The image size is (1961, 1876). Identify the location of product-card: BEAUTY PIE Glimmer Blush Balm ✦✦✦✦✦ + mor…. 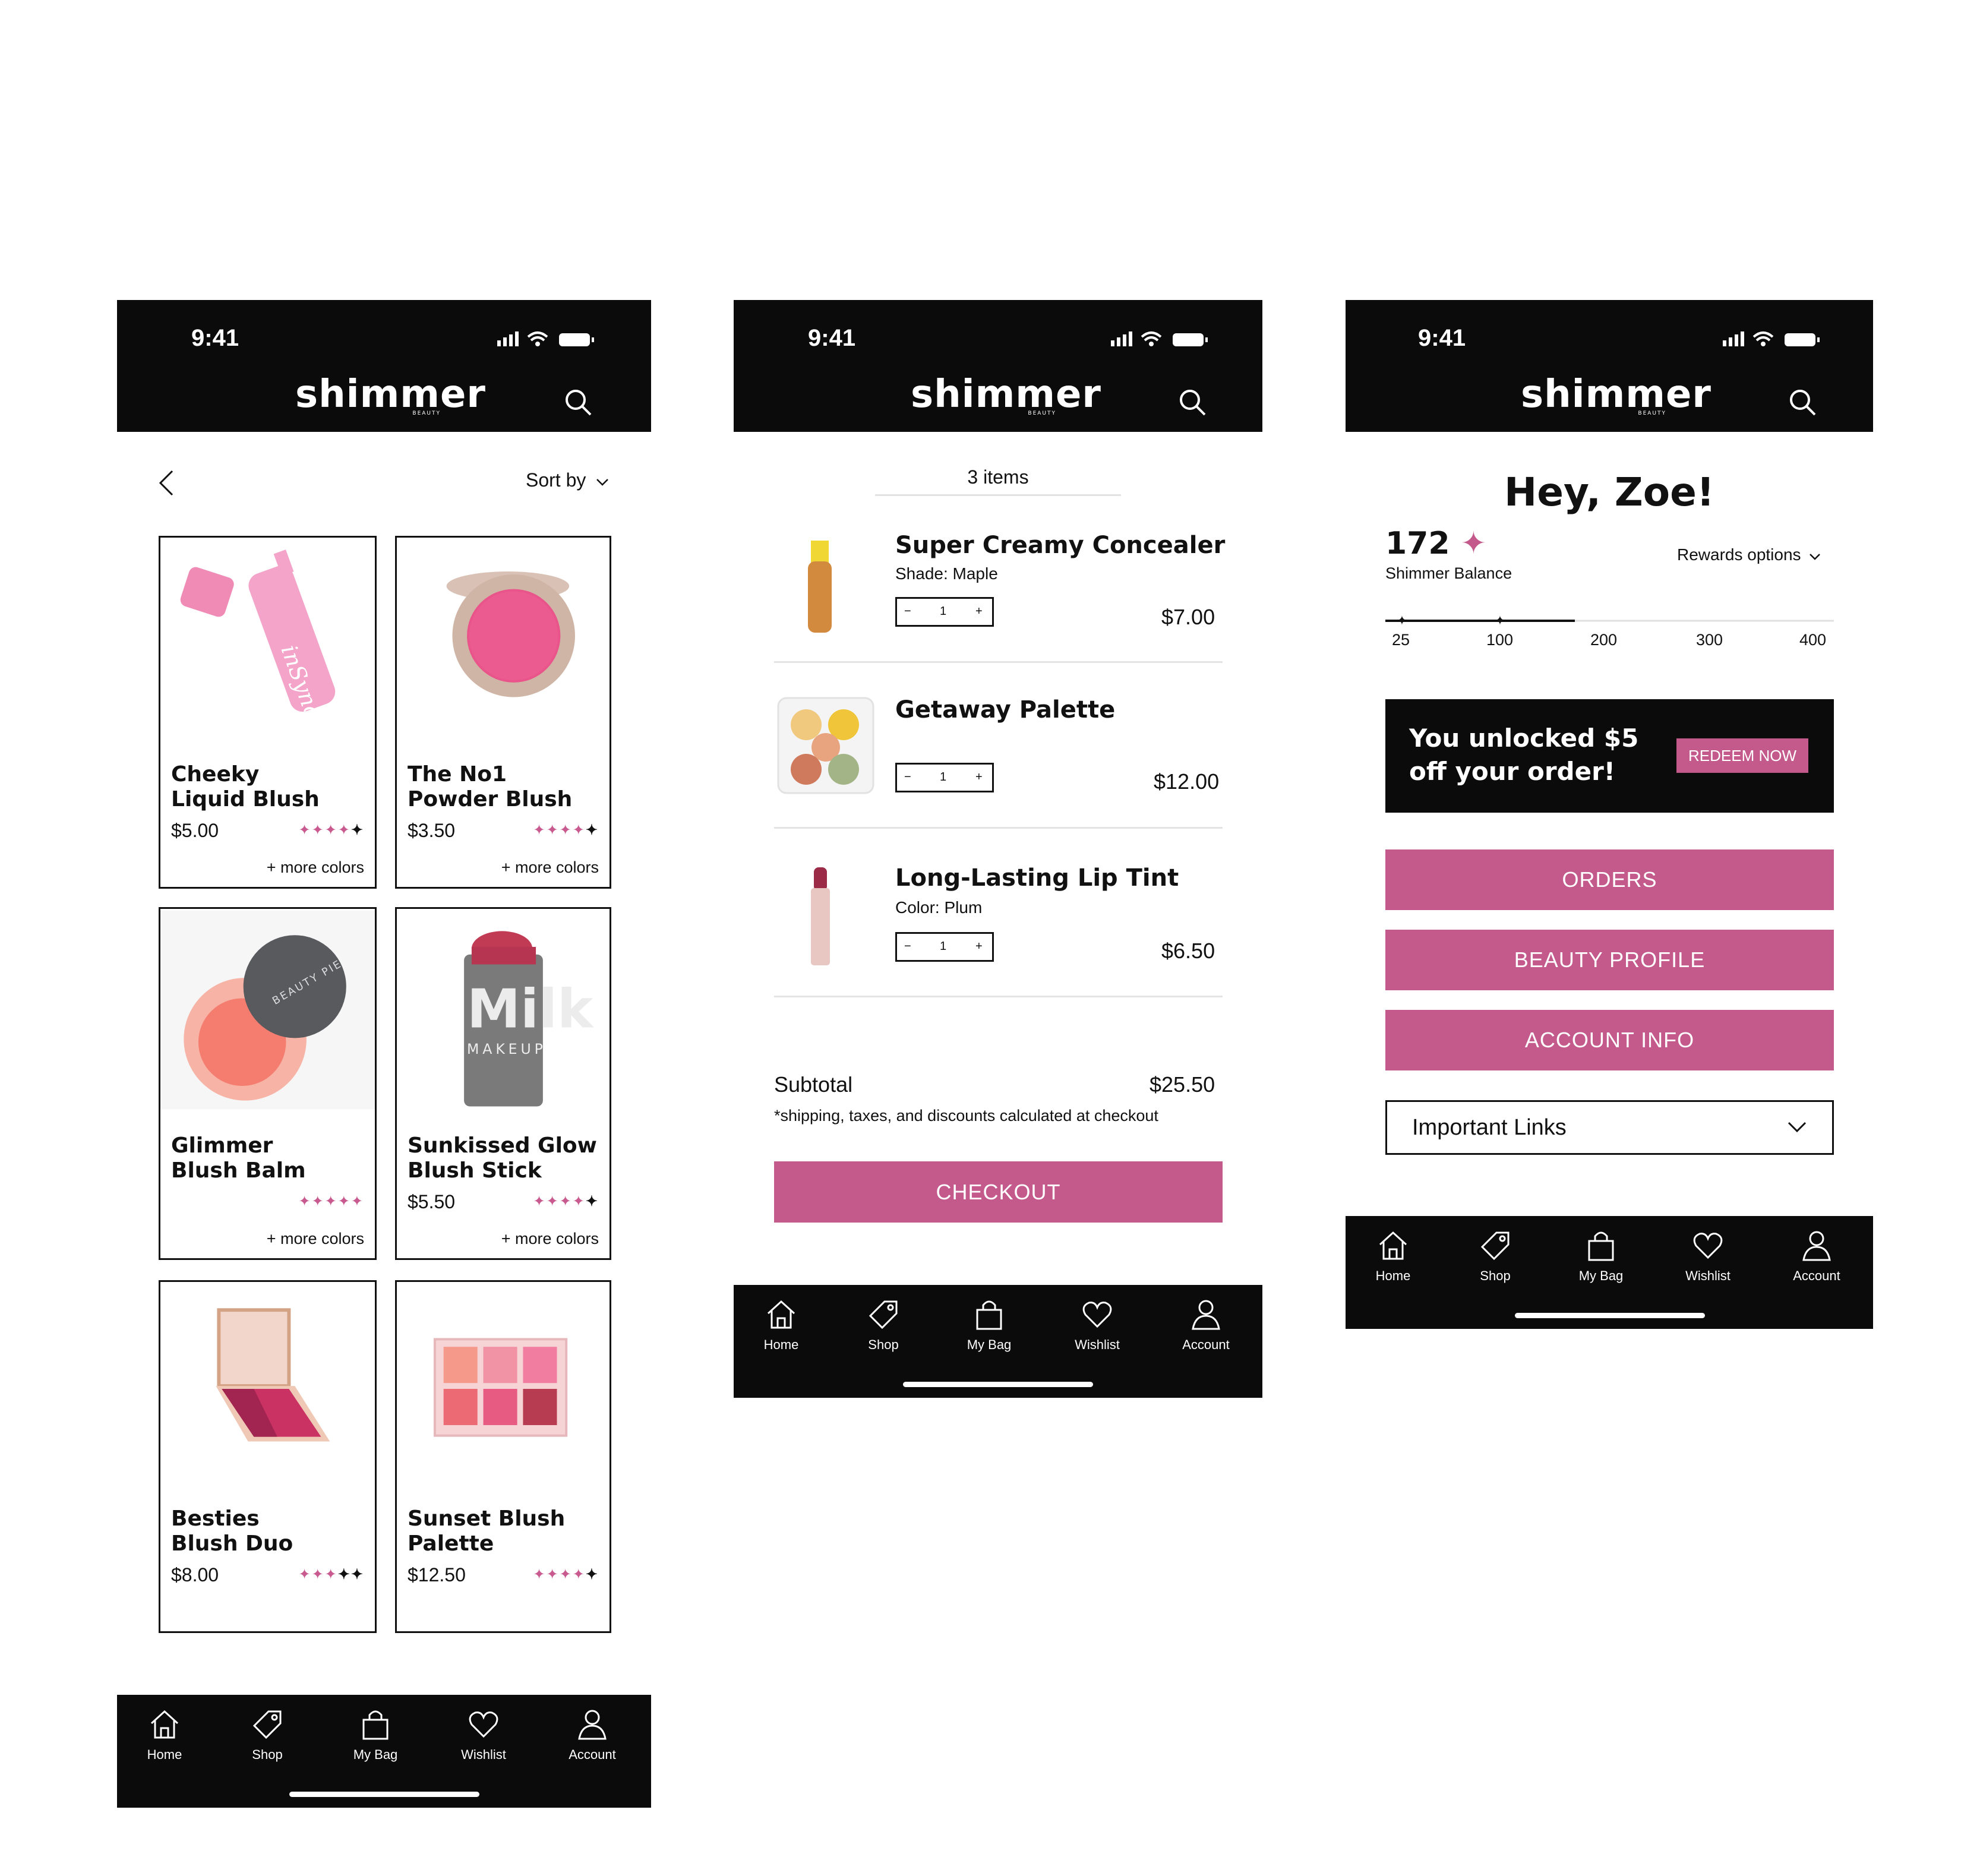
(268, 1083).